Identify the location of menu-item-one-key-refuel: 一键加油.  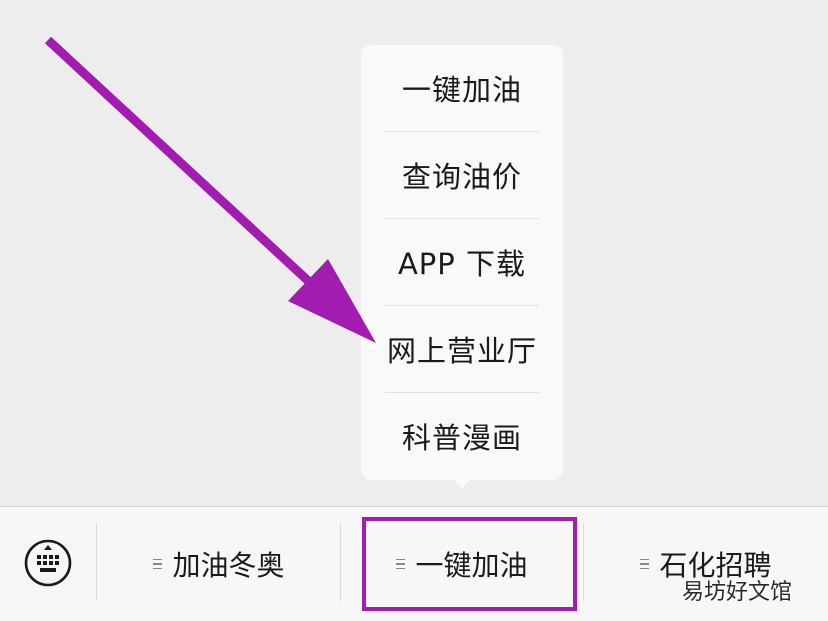
(462, 88).